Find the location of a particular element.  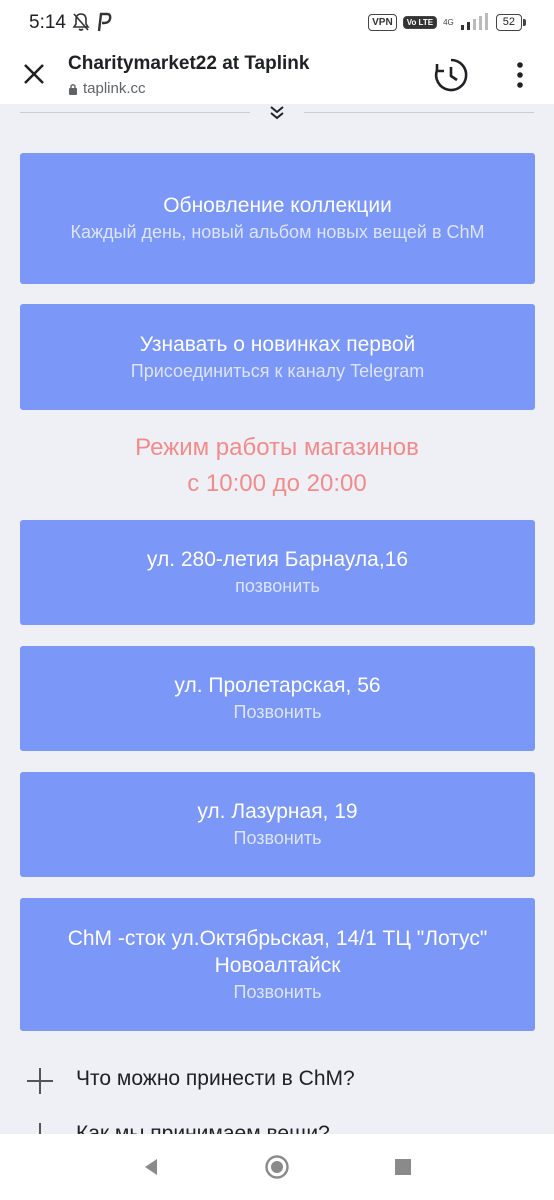

faq-item-what-to-bring: Что можно принести в ChM? is located at coordinates (277, 1081).